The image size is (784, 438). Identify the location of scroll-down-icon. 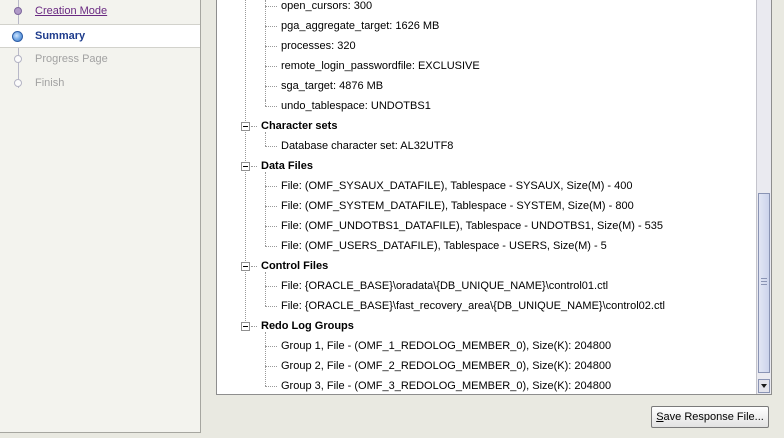
(764, 386).